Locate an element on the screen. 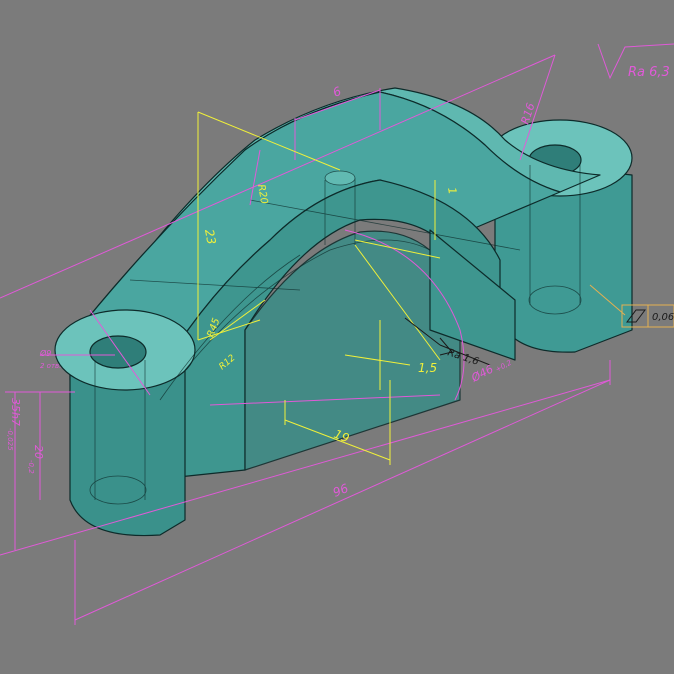 This screenshot has width=674, height=674. dim-23: 23 is located at coordinates (210, 236).